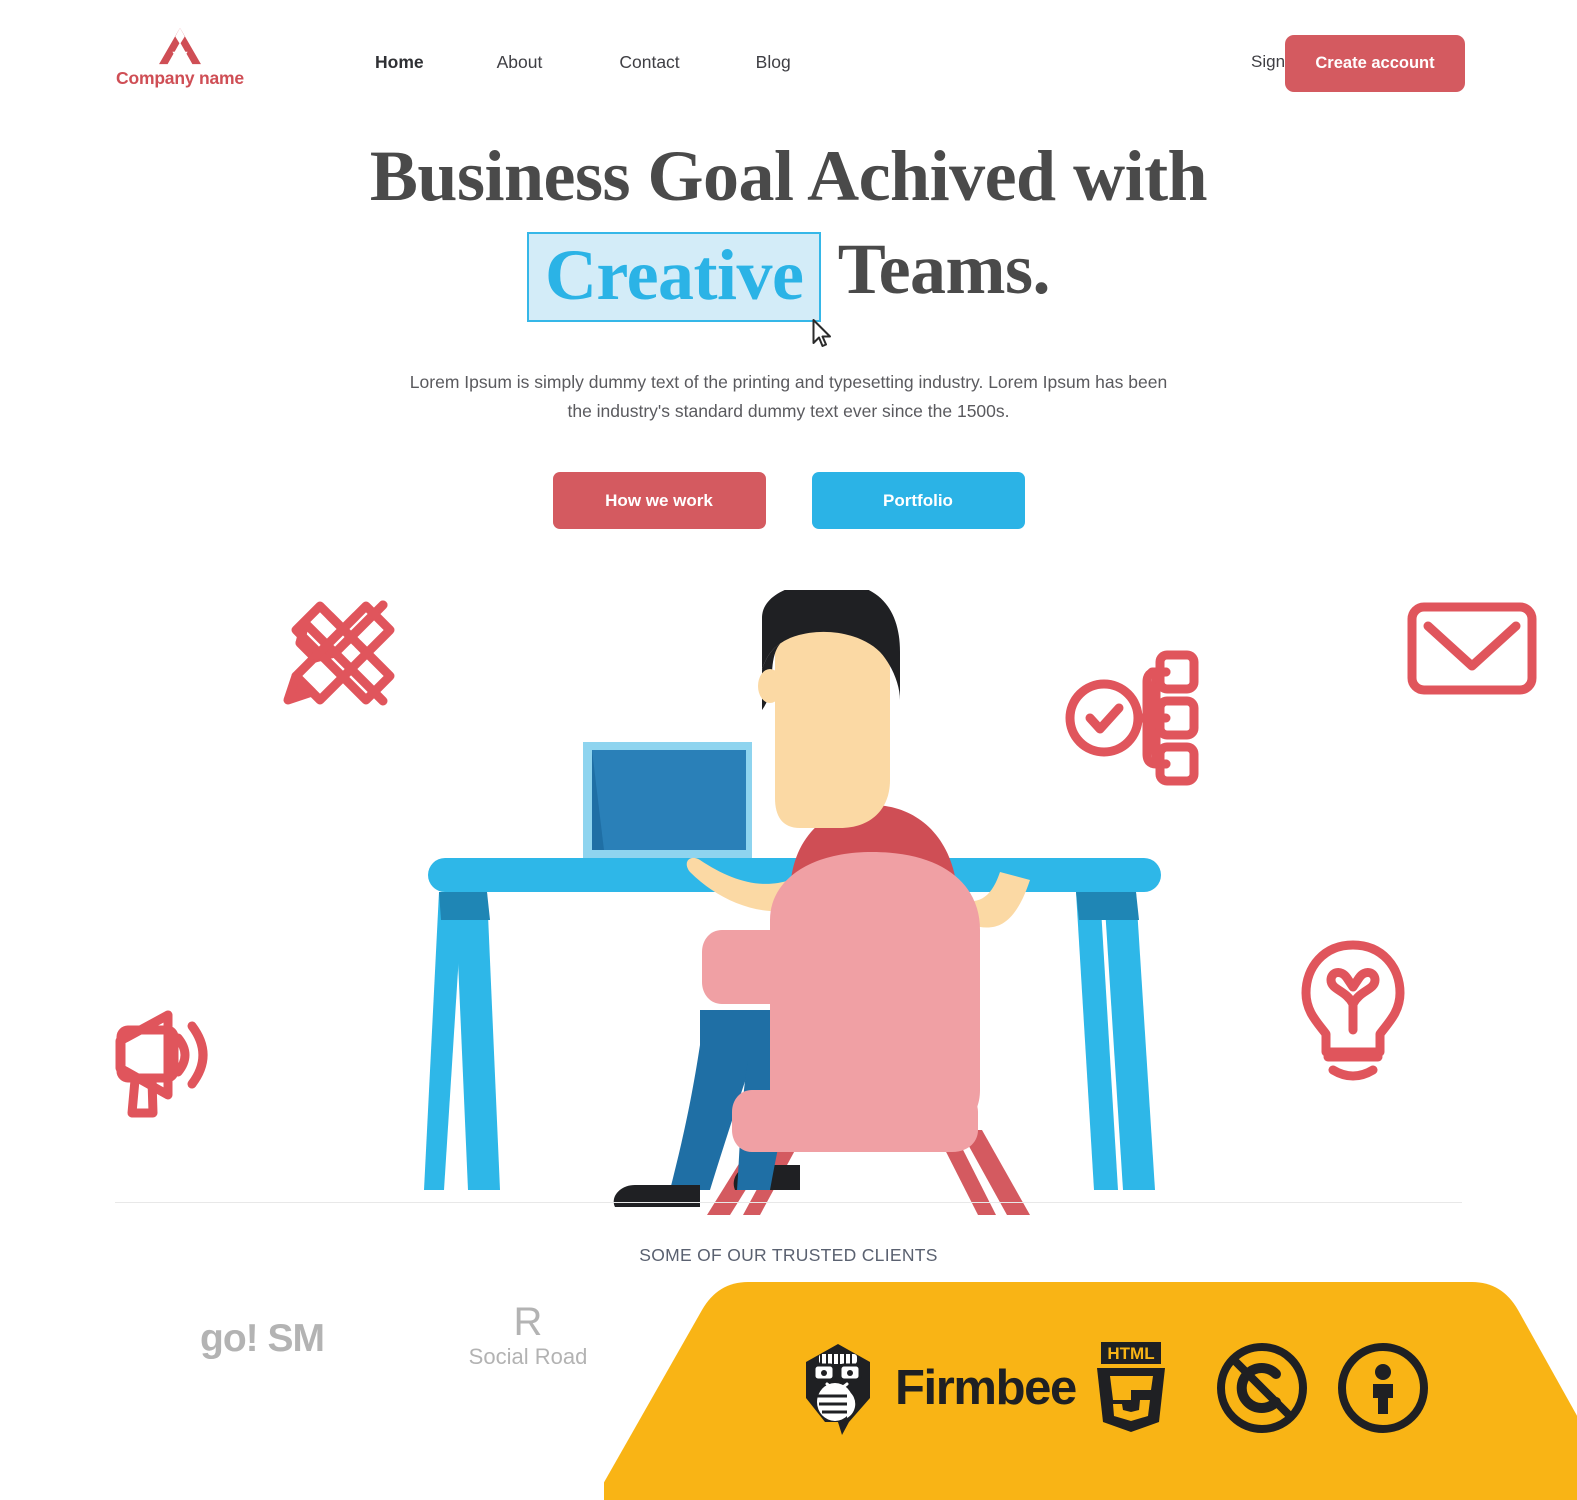 The width and height of the screenshot is (1577, 1500). What do you see at coordinates (1383, 1388) in the screenshot?
I see `attribution-person-icon` at bounding box center [1383, 1388].